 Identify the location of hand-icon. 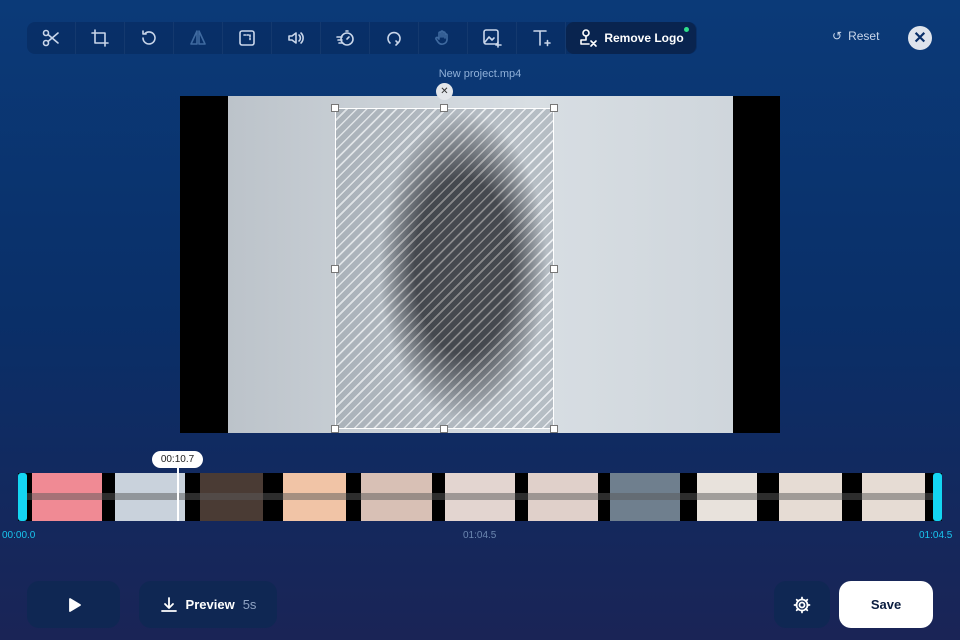
(441, 37).